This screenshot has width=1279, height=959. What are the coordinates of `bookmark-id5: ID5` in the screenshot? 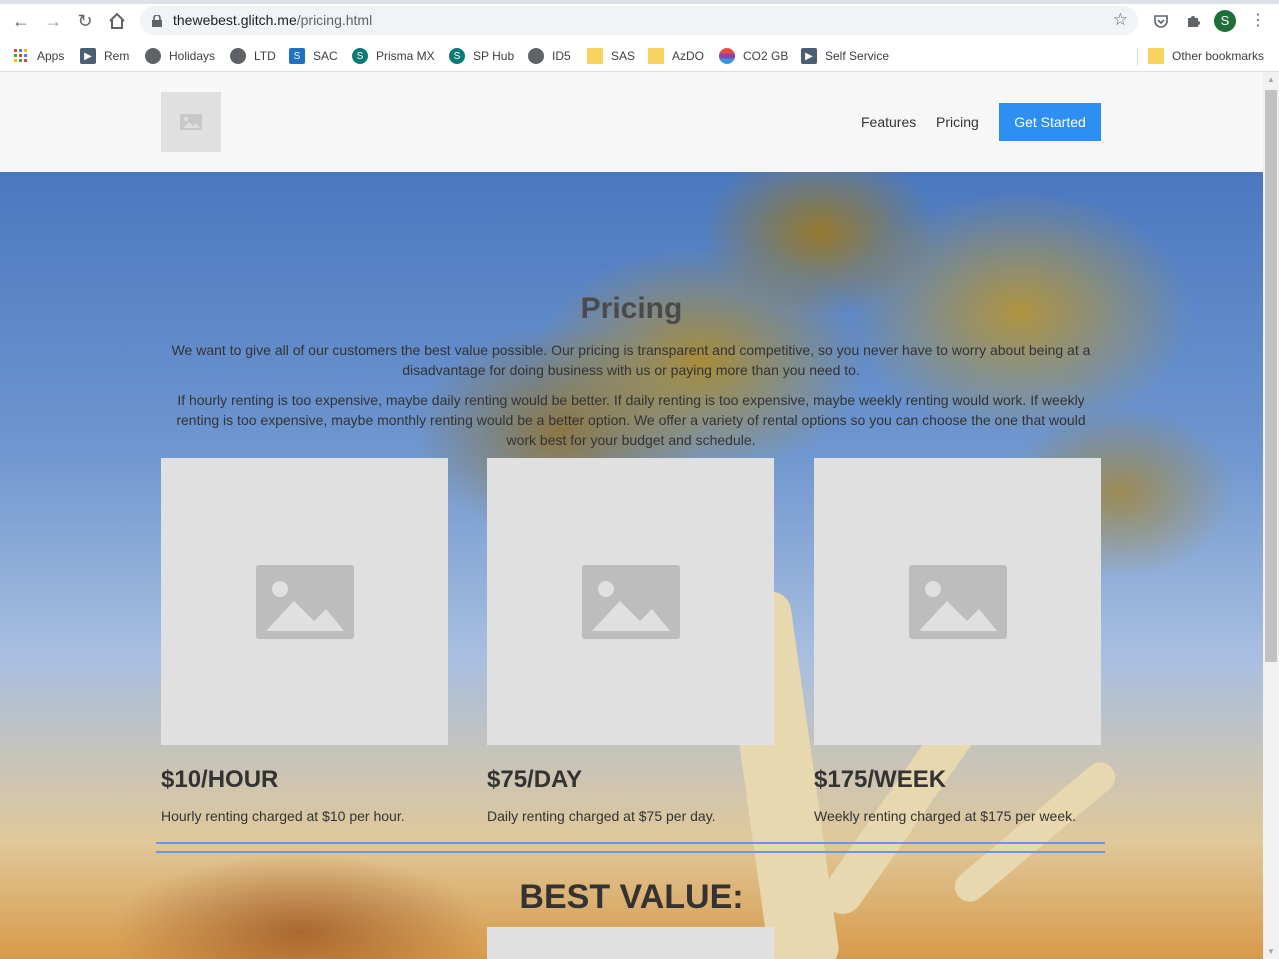 It's located at (549, 56).